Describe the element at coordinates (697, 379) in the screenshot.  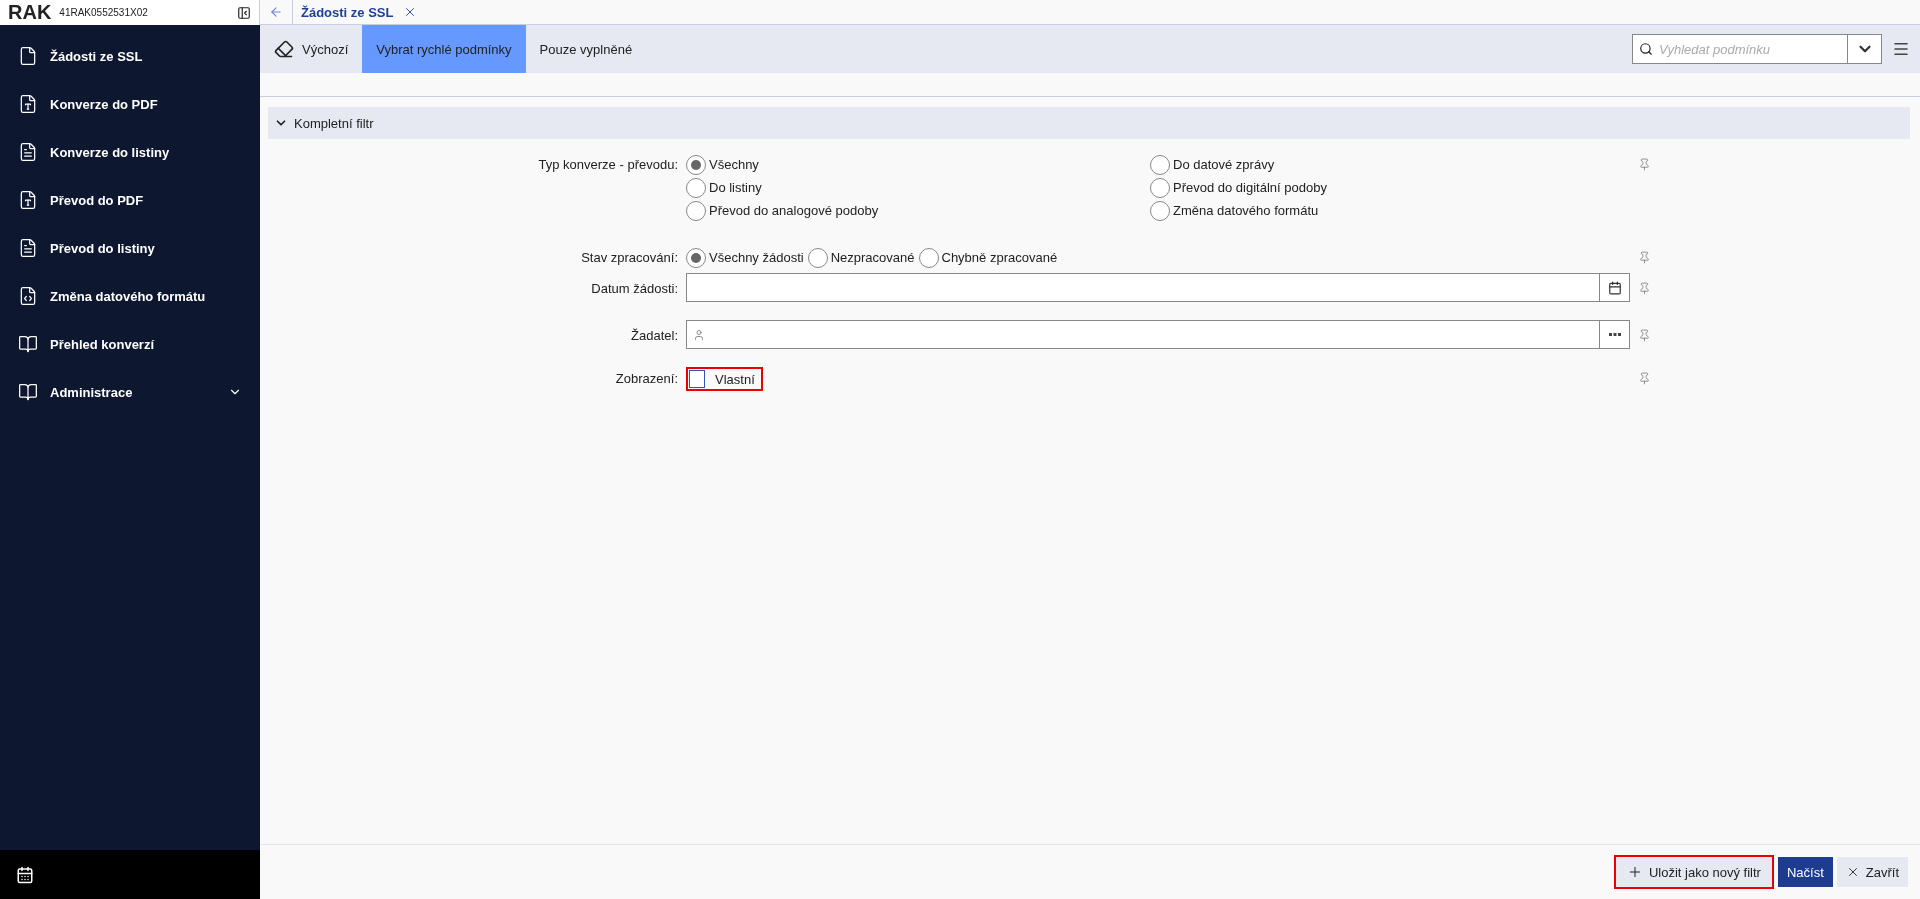
I see `checkbox` at that location.